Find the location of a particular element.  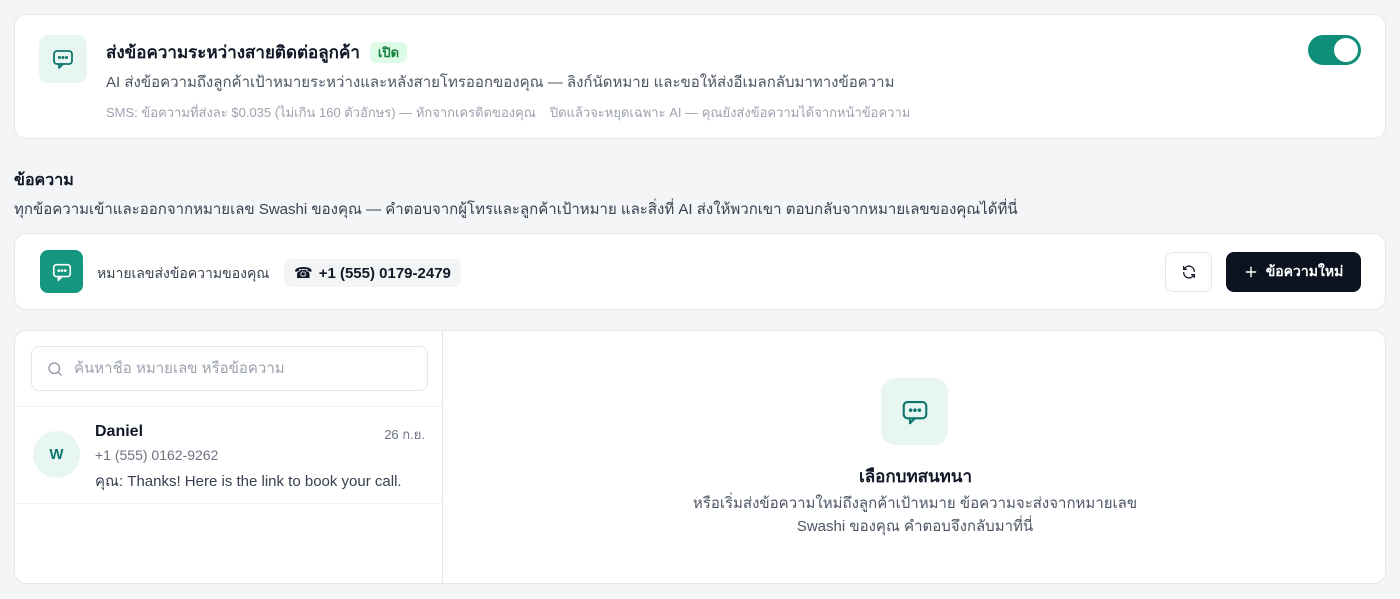

messages-section-title: ข้อความ is located at coordinates (44, 180).